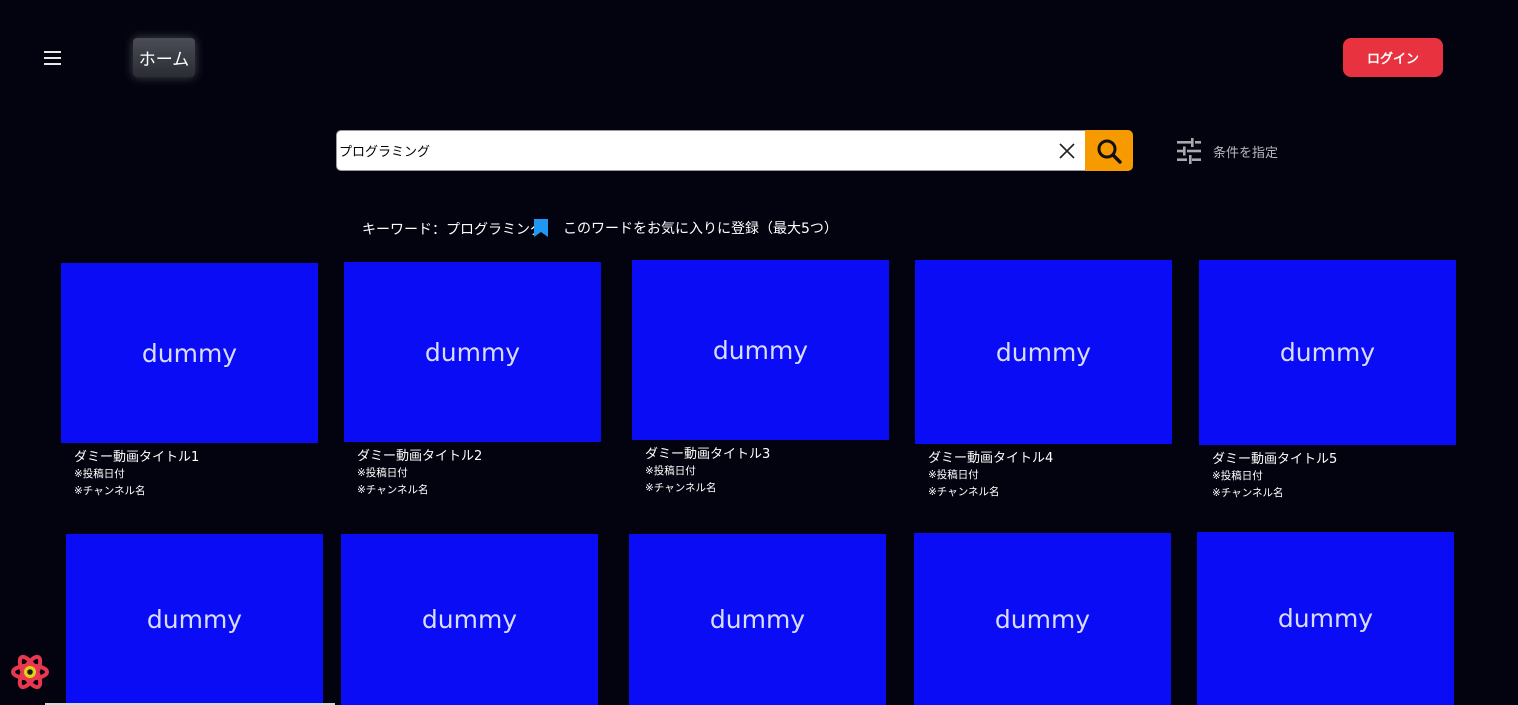 The height and width of the screenshot is (705, 1518). I want to click on search-icon, so click(1109, 151).